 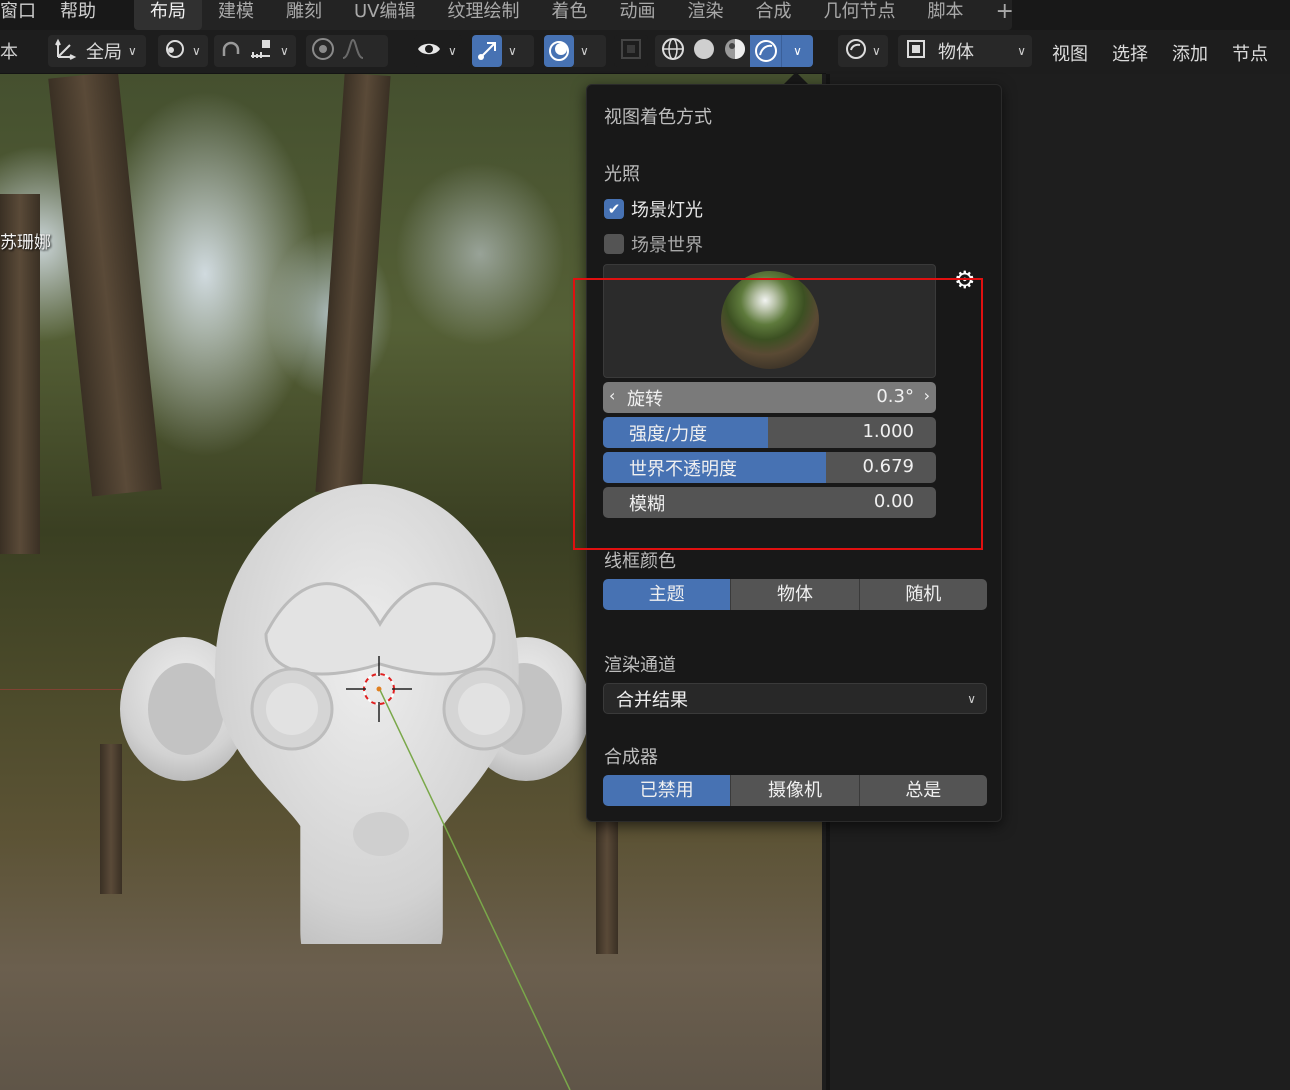 What do you see at coordinates (25, 243) in the screenshot?
I see `object-name-label: 苏珊娜` at bounding box center [25, 243].